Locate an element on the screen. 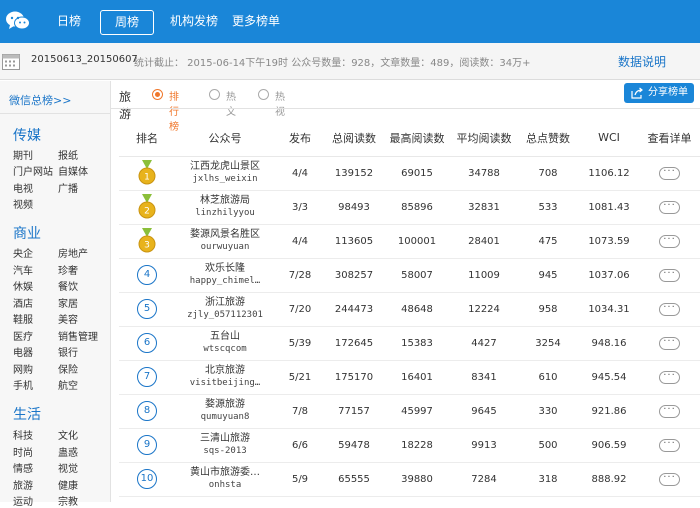 The height and width of the screenshot is (508, 700). rank-cell: 8 is located at coordinates (147, 411).